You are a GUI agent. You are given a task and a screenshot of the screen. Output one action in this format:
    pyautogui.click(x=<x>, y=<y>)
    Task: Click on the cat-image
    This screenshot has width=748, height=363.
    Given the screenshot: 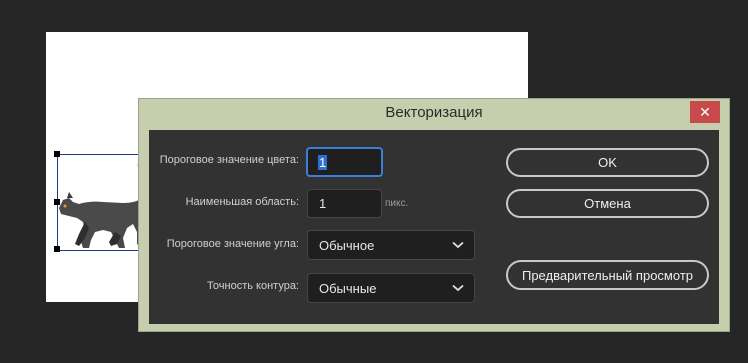 What is the action you would take?
    pyautogui.click(x=102, y=205)
    